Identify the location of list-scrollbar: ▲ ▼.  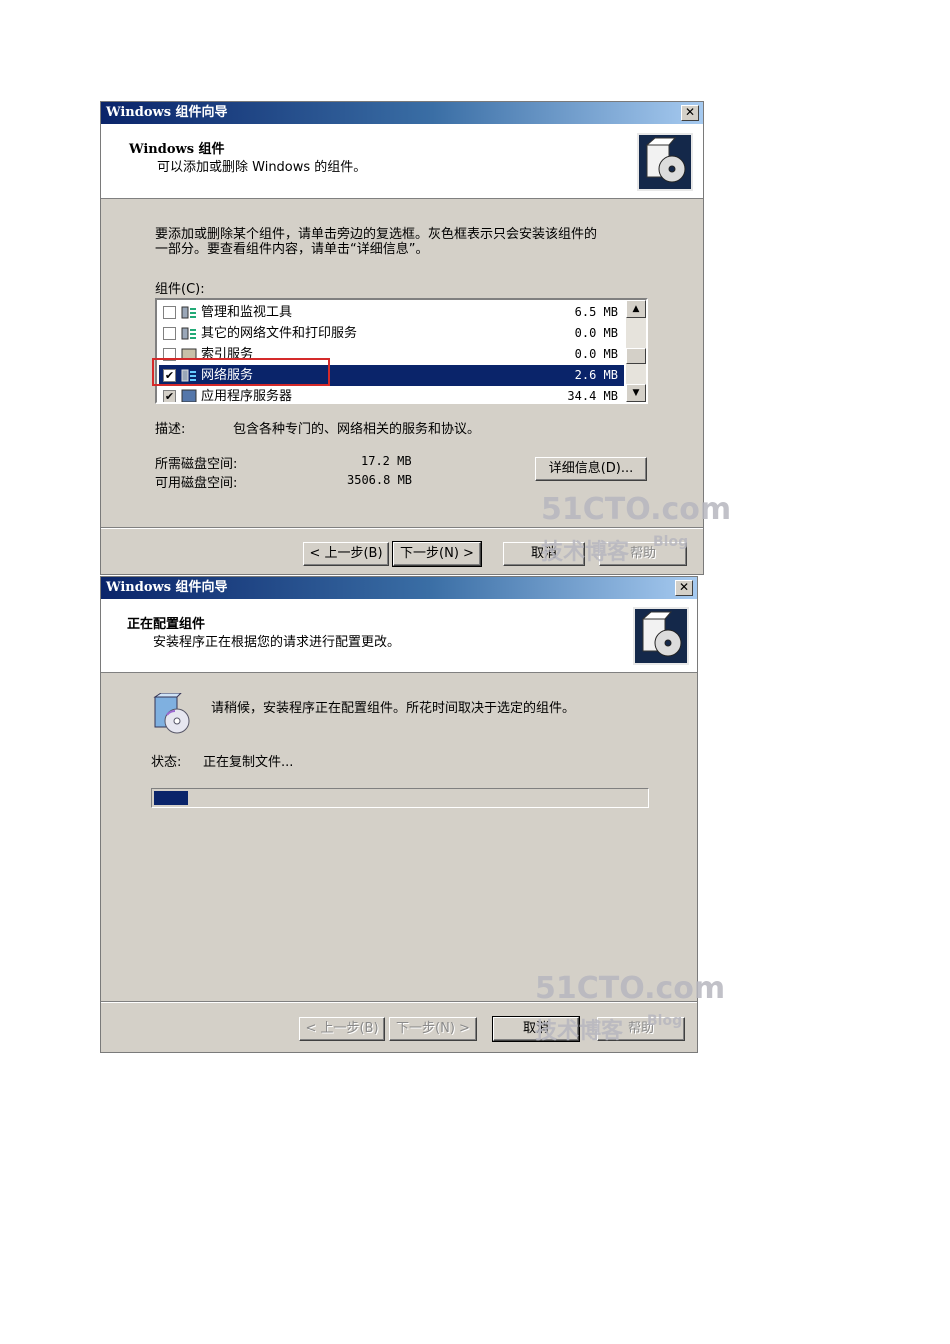
(636, 351).